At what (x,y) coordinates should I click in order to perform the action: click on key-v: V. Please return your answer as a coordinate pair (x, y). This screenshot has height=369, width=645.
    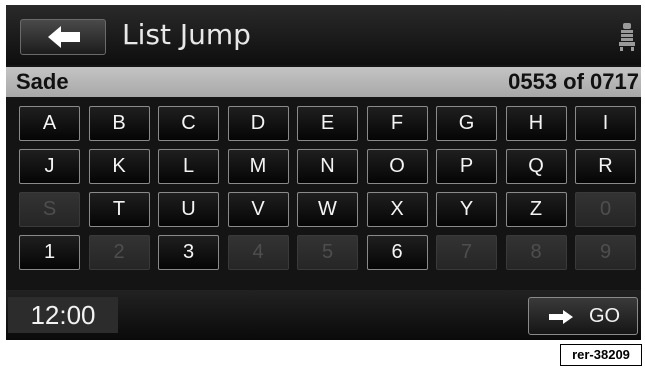
    Looking at the image, I should click on (258, 209).